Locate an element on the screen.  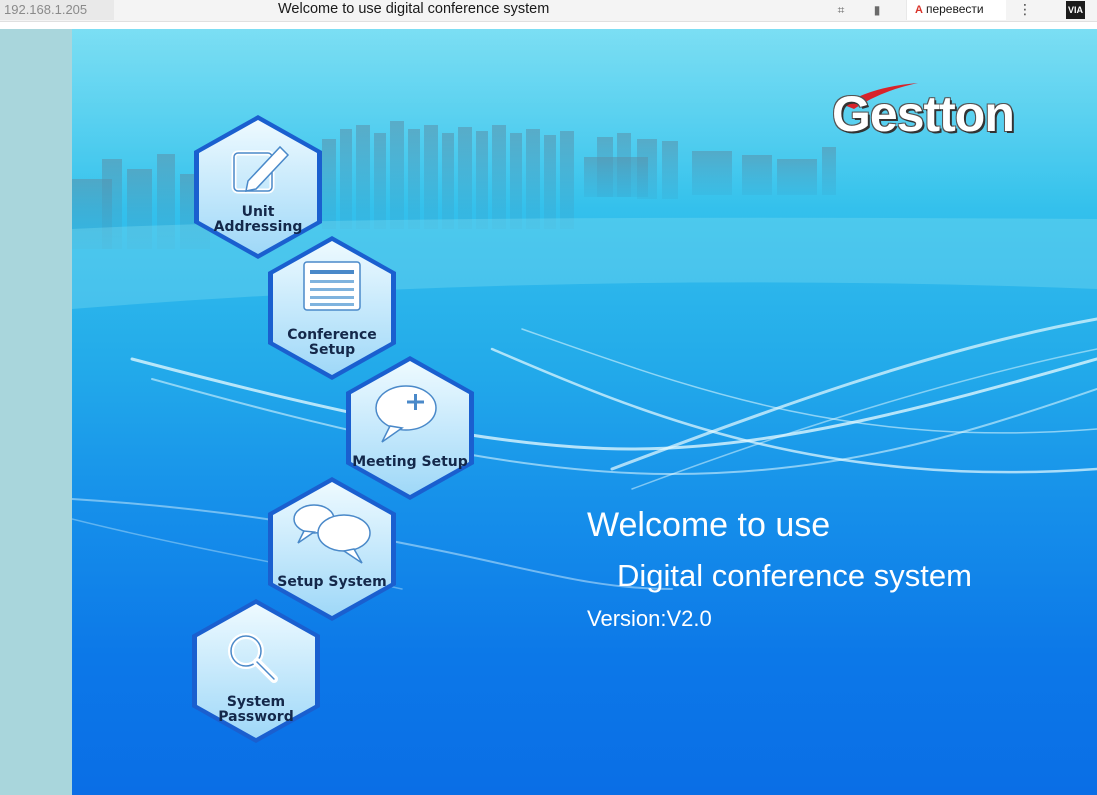
system-password-label-1: System is located at coordinates (256, 702).